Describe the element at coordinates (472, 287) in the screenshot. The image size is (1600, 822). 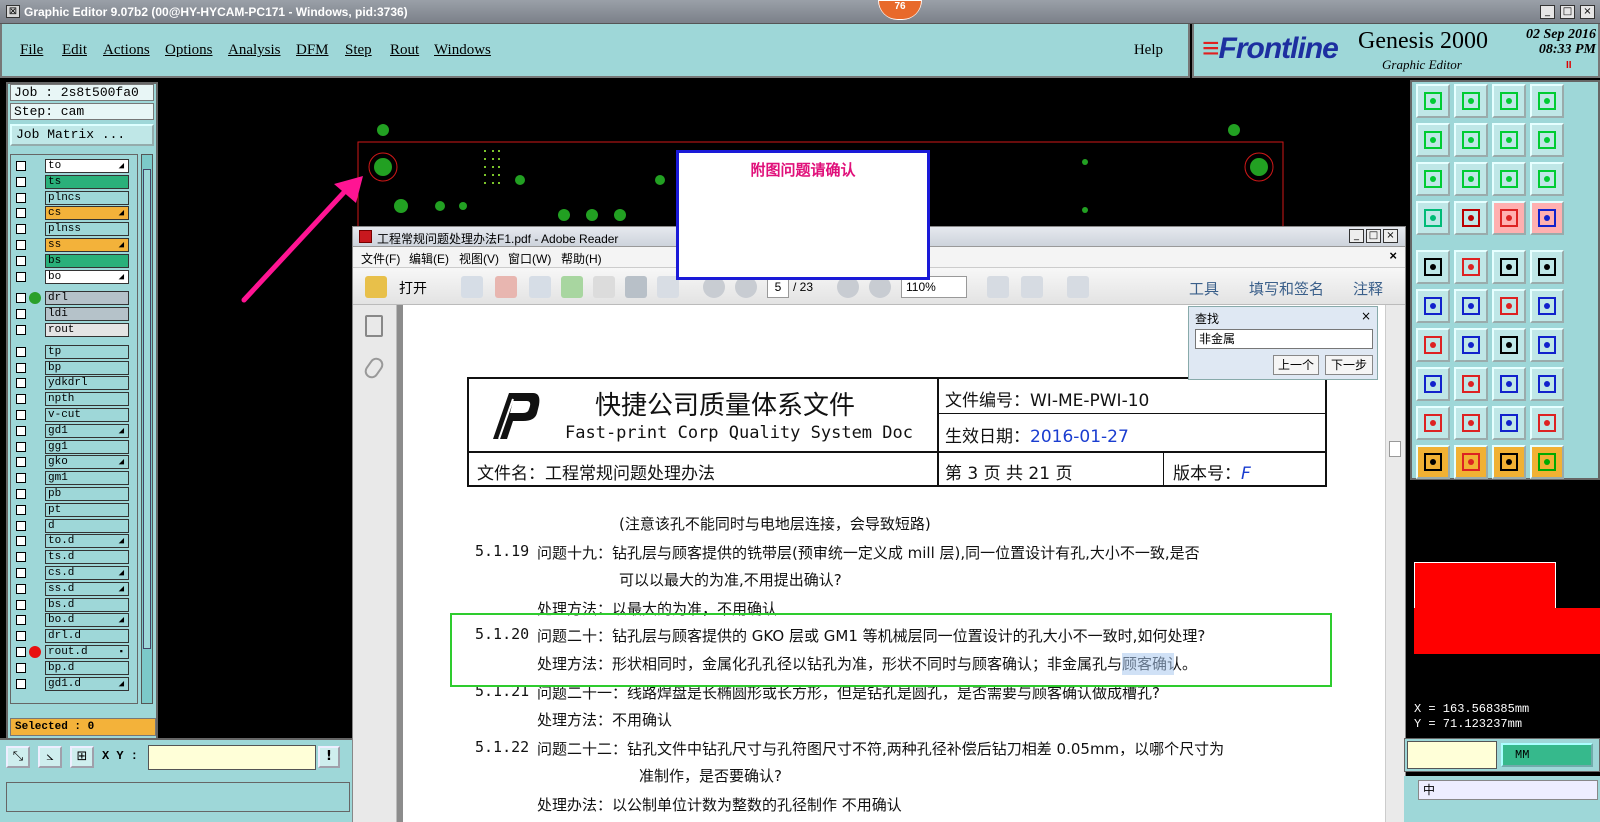
I see `create-pdf-icon` at that location.